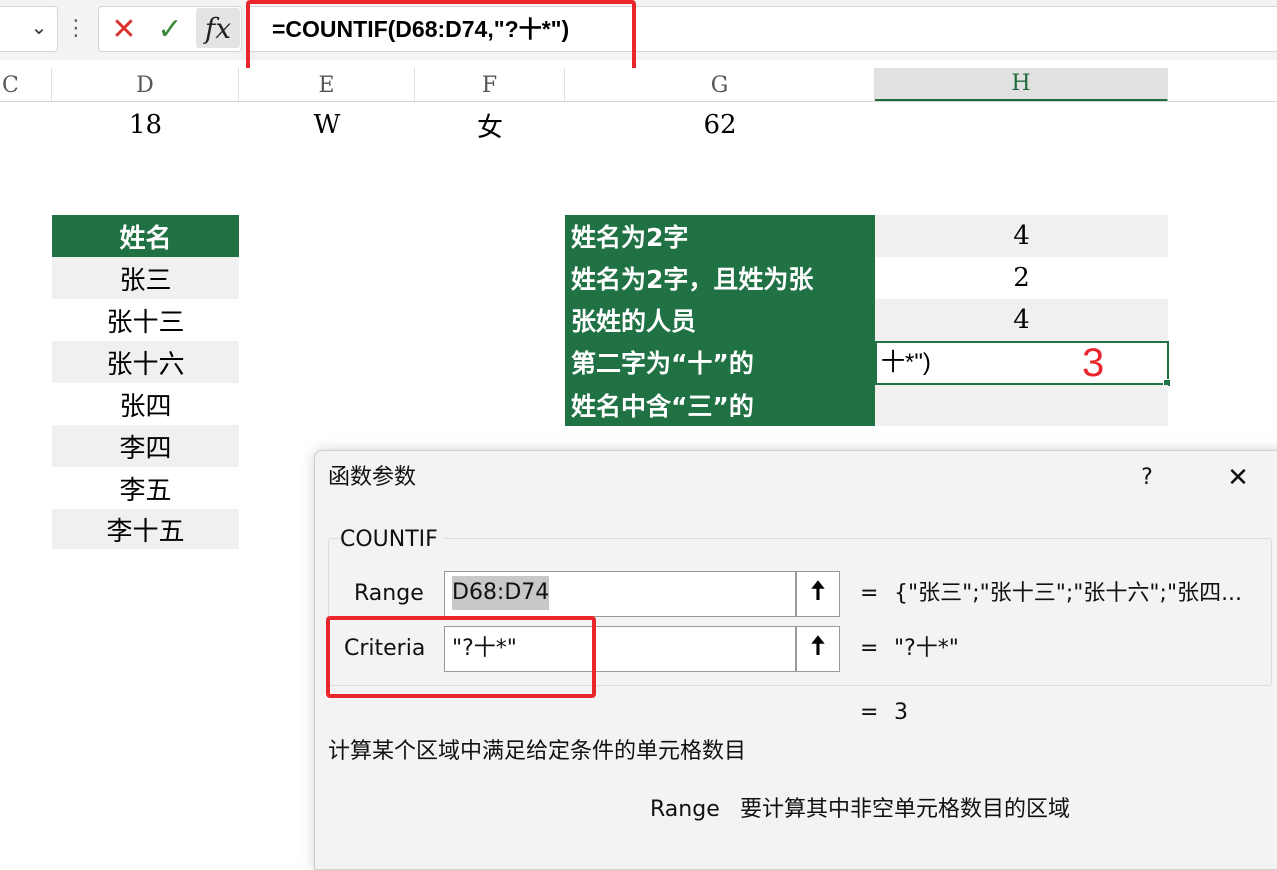  I want to click on range-equals: =, so click(869, 593).